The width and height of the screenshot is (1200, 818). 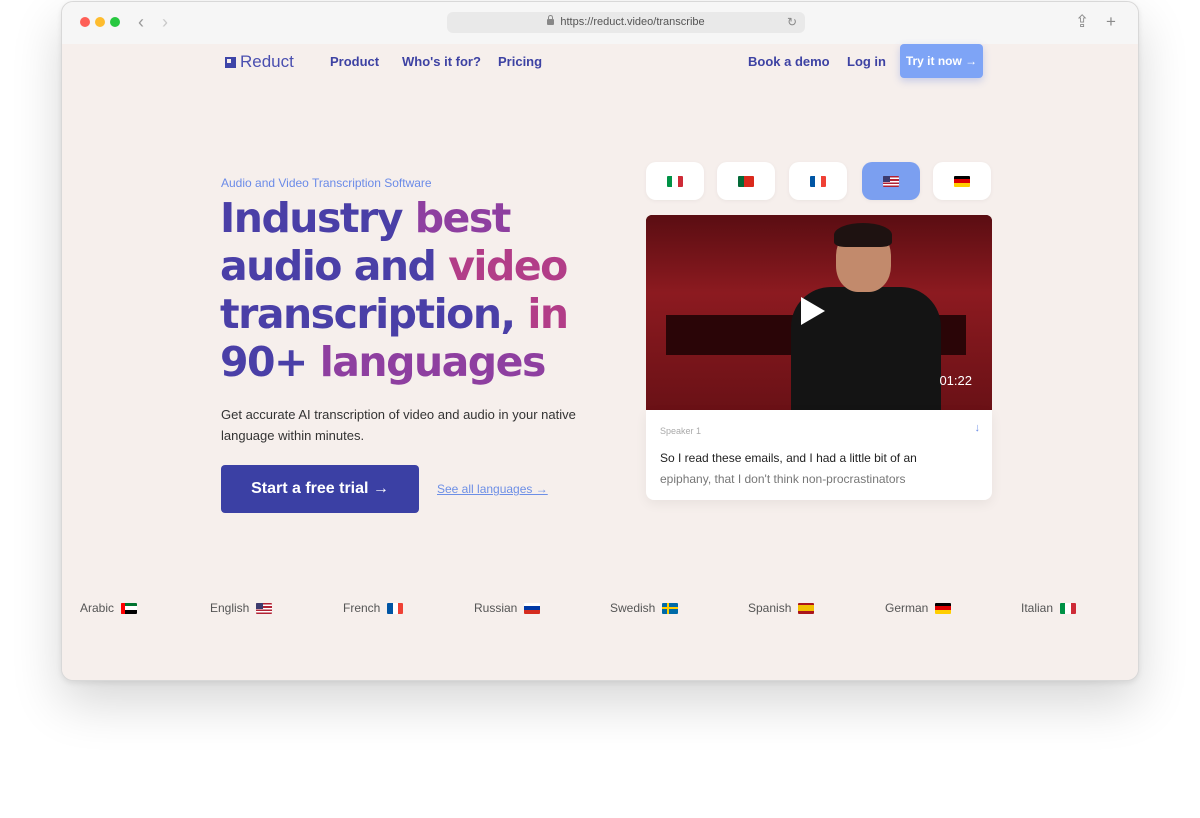 What do you see at coordinates (1082, 22) in the screenshot?
I see `share-icon: ⇪` at bounding box center [1082, 22].